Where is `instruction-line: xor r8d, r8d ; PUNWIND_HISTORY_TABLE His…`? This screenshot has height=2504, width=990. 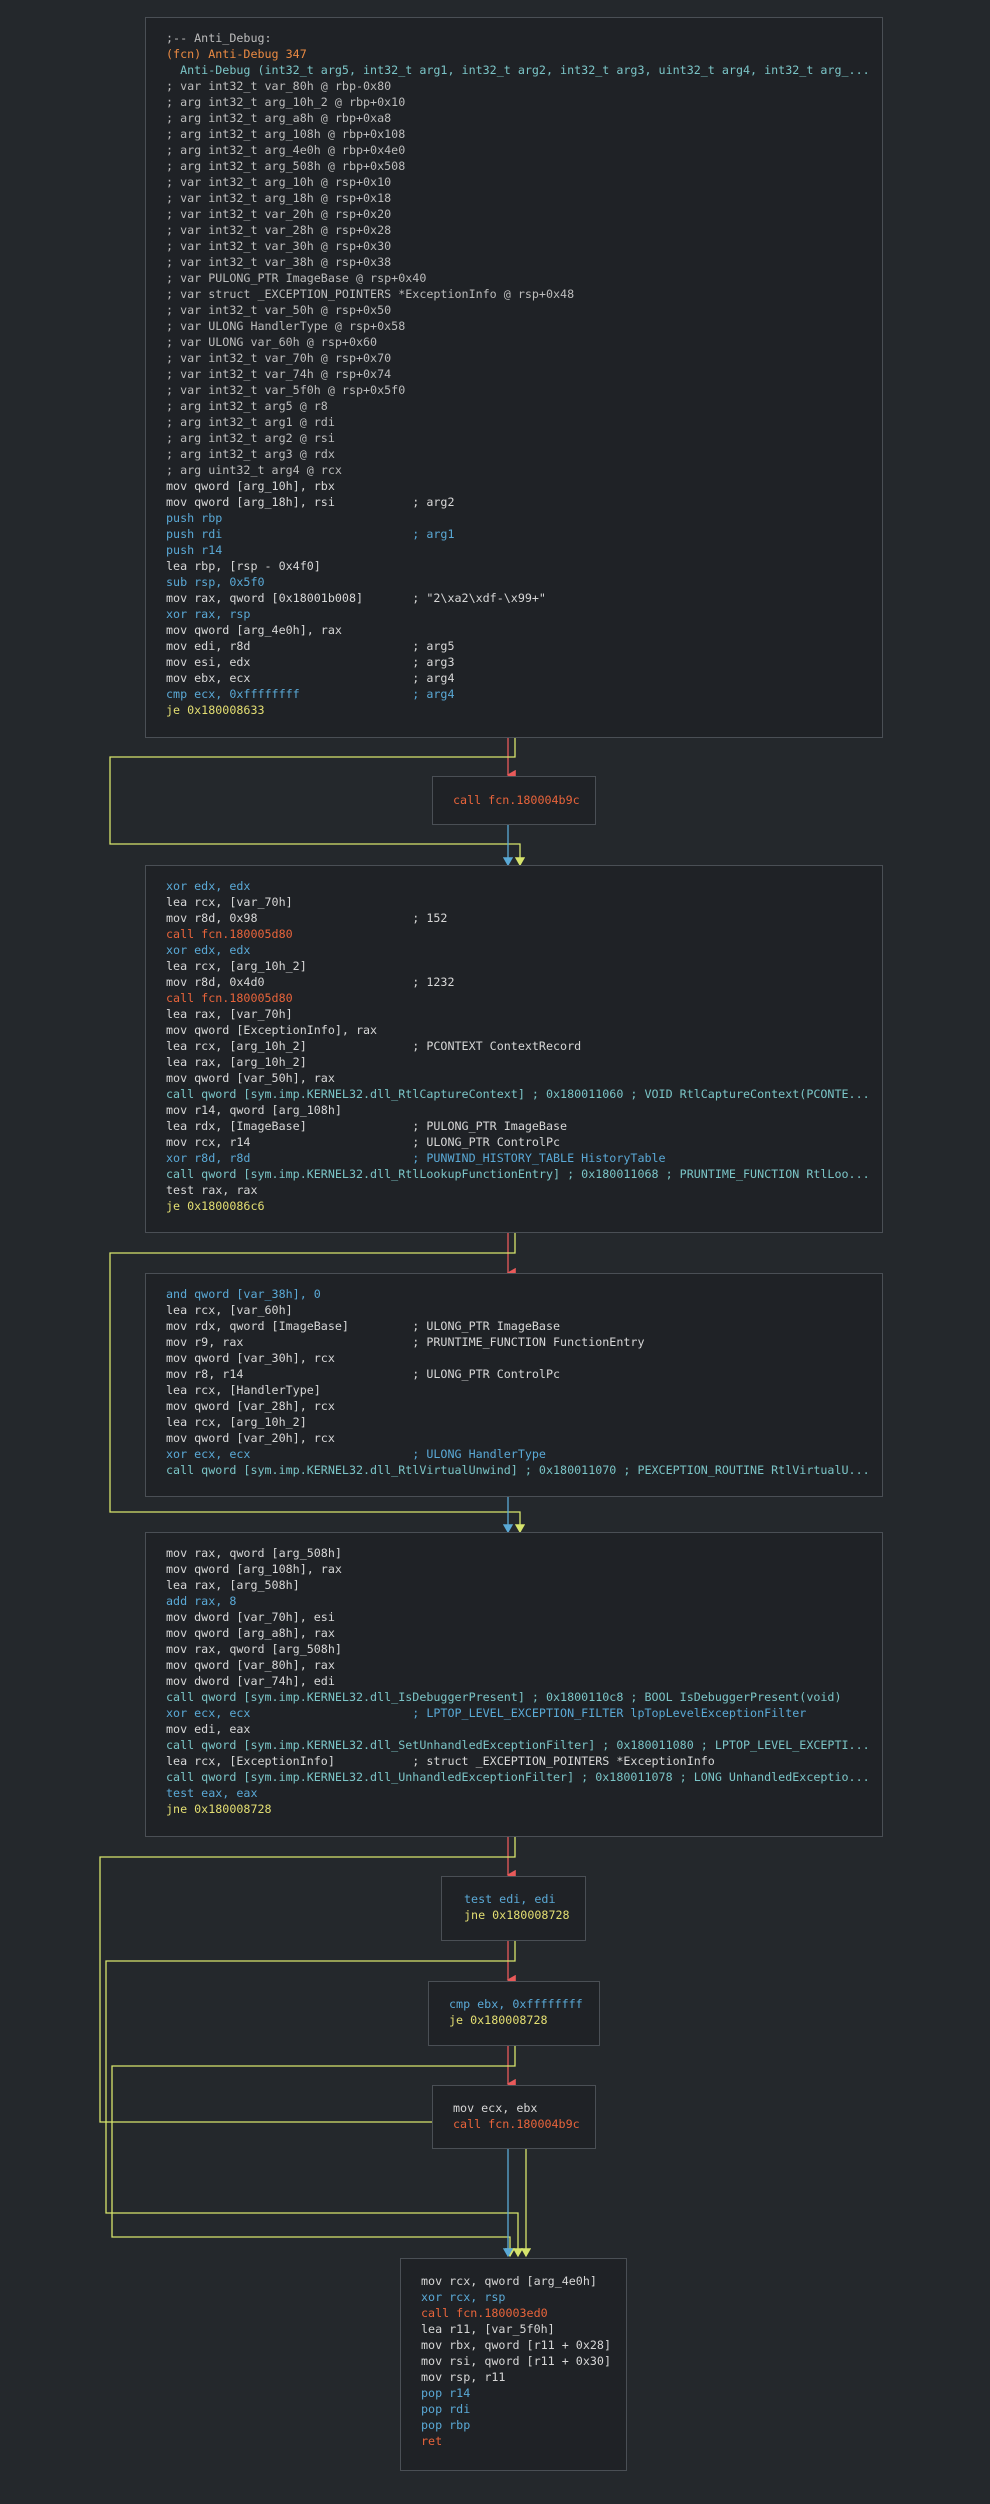
instruction-line: xor r8d, r8d ; PUNWIND_HISTORY_TABLE His… is located at coordinates (518, 1158).